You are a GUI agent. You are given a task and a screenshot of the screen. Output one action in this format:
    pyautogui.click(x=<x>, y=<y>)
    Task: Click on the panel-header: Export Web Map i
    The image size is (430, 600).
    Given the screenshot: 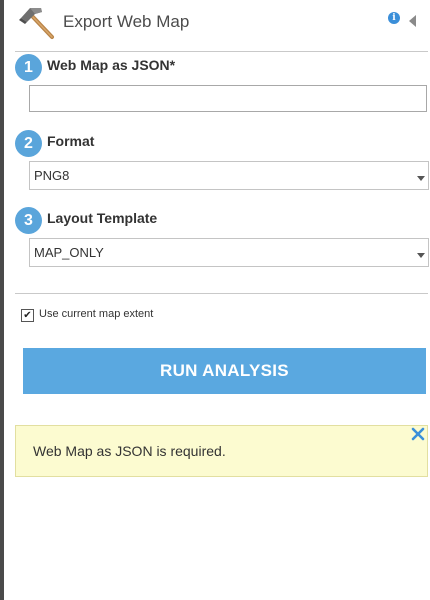 What is the action you would take?
    pyautogui.click(x=217, y=24)
    